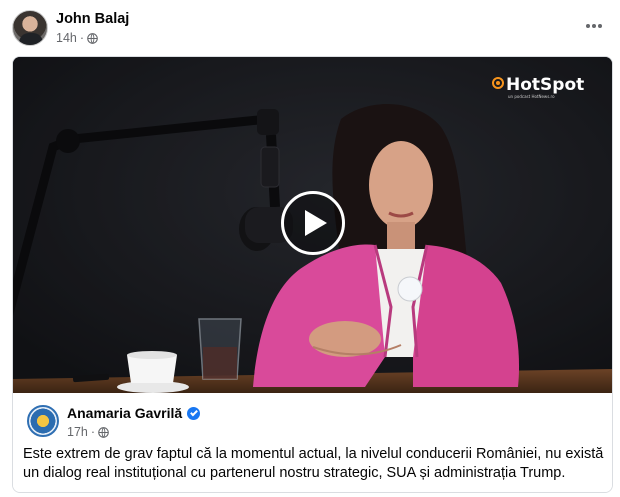  What do you see at coordinates (66, 38) in the screenshot?
I see `post-time: 14h` at bounding box center [66, 38].